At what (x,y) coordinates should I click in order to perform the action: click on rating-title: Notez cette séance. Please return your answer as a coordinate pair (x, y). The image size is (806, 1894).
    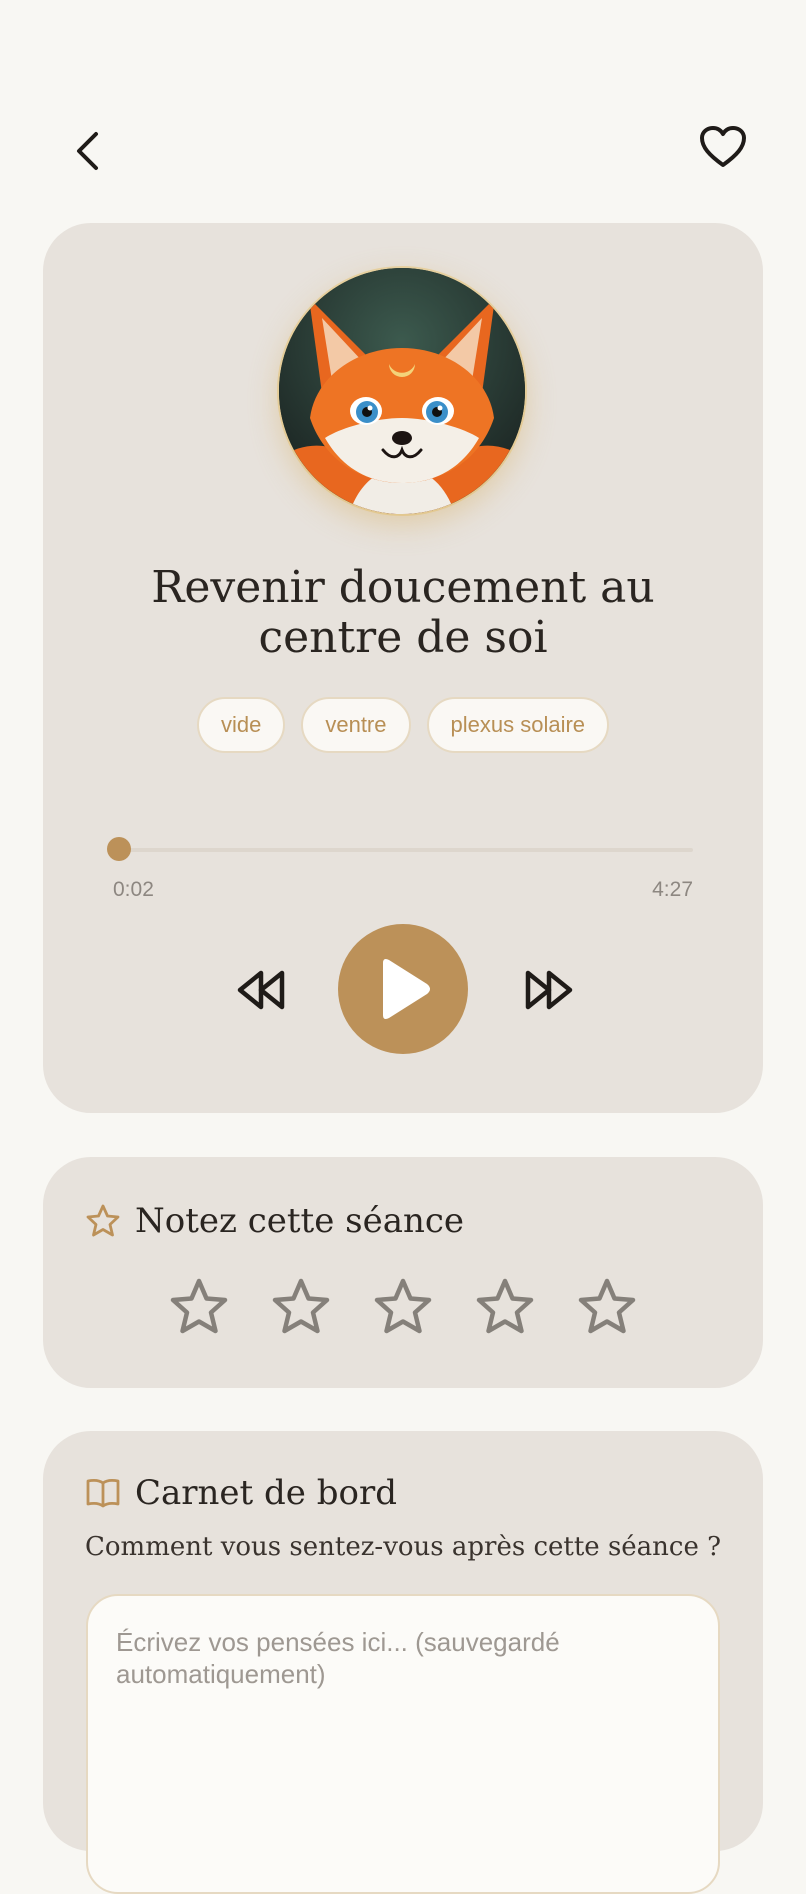
    Looking at the image, I should click on (300, 1221).